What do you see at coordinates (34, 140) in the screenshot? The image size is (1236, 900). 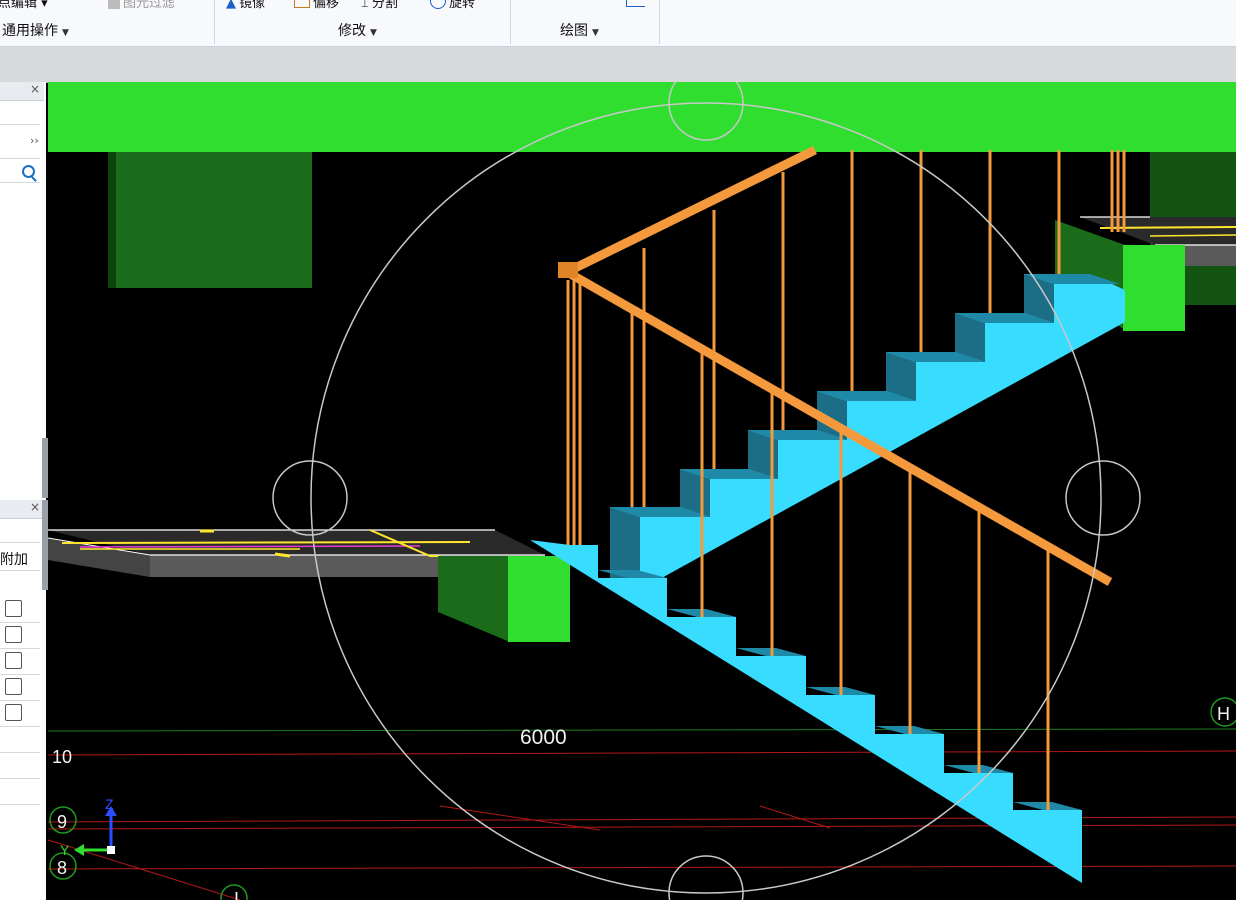 I see `expand-icon: ››` at bounding box center [34, 140].